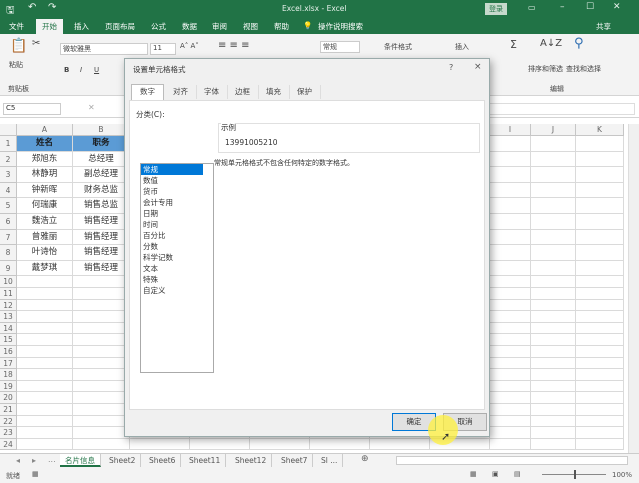  Describe the element at coordinates (212, 92) in the screenshot. I see `dialog-tab: 字体` at that location.